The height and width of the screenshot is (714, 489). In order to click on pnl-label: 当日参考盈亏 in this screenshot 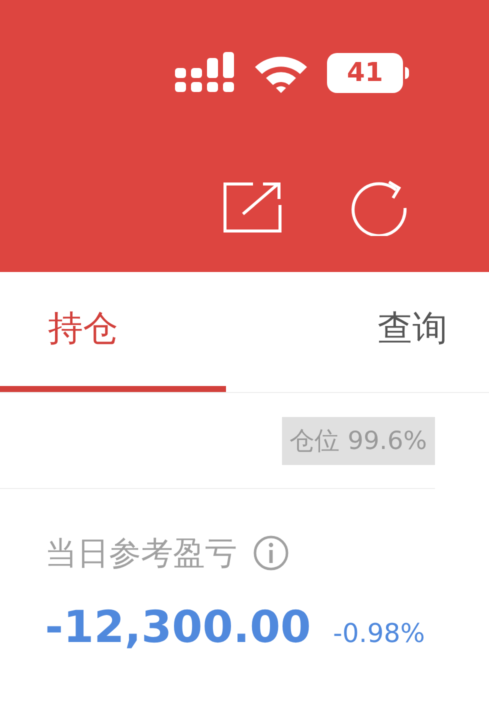, I will do `click(141, 553)`.